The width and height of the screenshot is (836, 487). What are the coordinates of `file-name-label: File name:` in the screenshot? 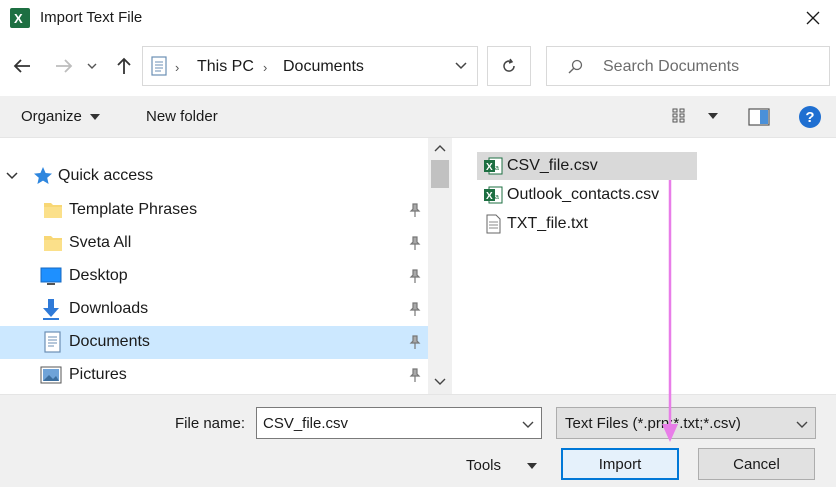 It's located at (210, 423).